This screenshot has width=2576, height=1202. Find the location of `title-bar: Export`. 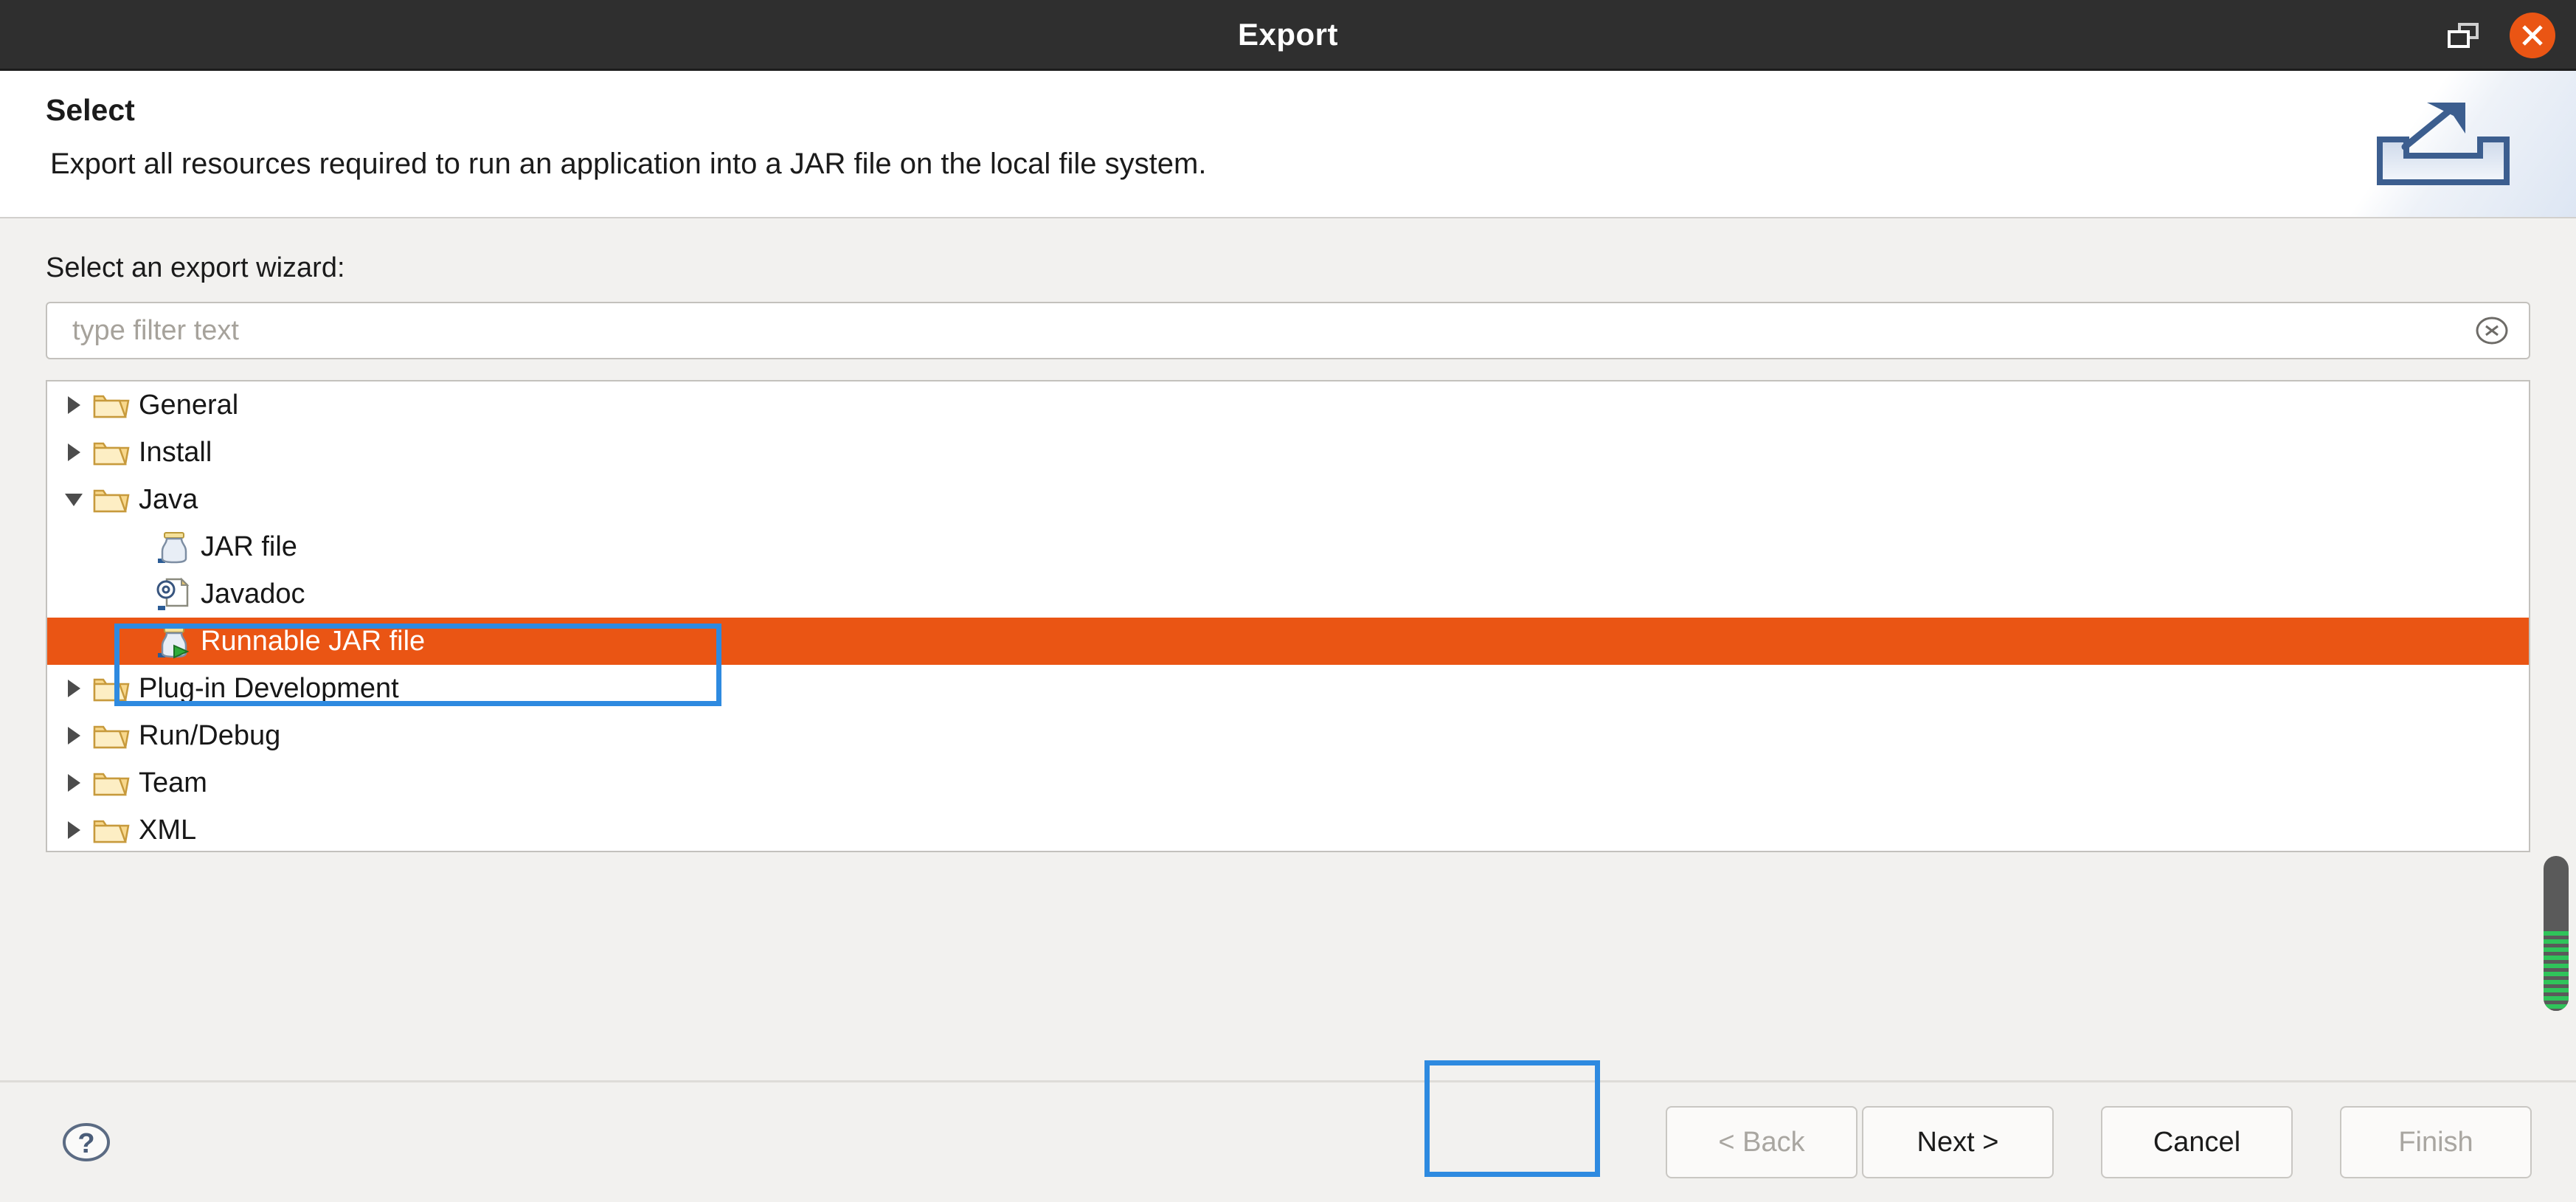

title-bar: Export is located at coordinates (1288, 35).